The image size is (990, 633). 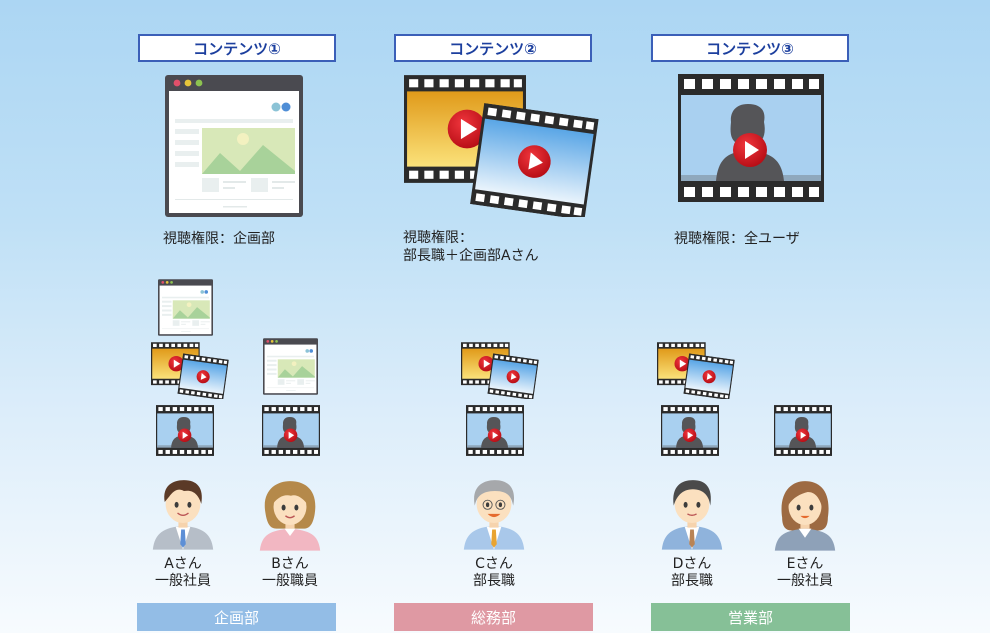 I want to click on content-1-title: コンテンツ①, so click(x=237, y=48).